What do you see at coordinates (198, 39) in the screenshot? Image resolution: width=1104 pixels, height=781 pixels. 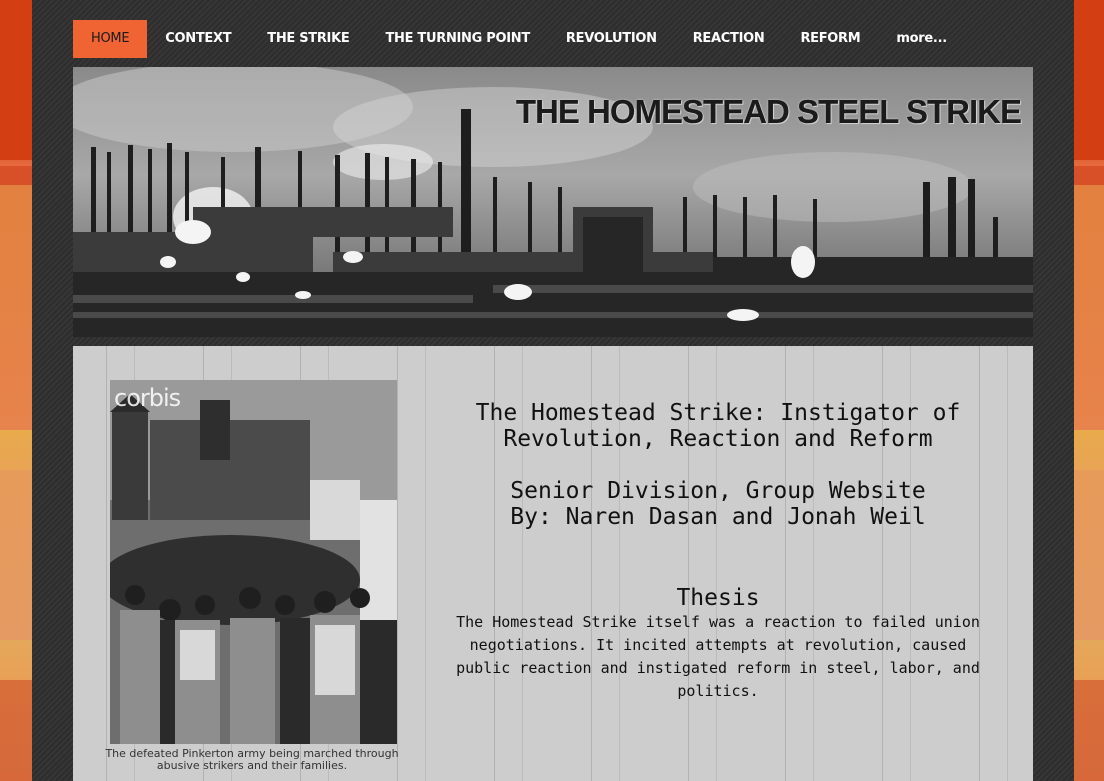 I see `nav-context: CONTEXT` at bounding box center [198, 39].